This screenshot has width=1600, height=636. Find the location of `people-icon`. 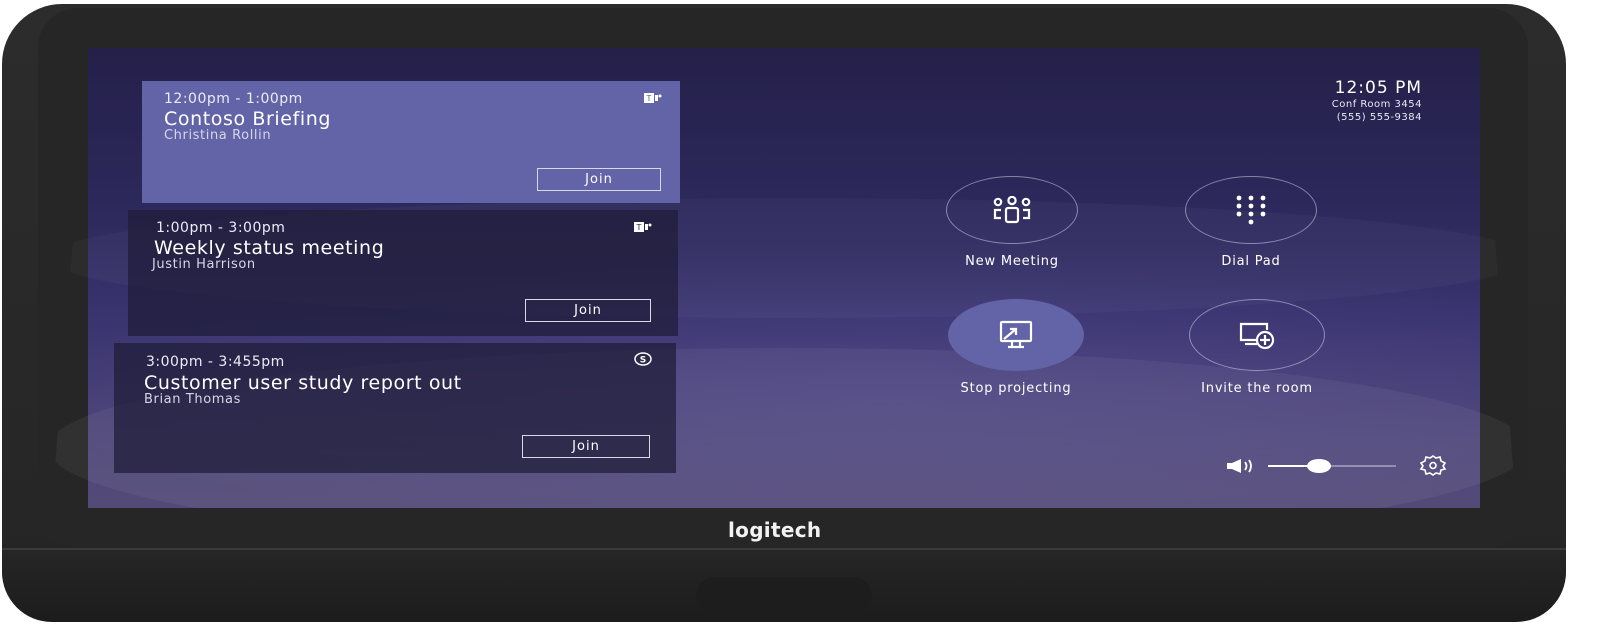

people-icon is located at coordinates (1012, 210).